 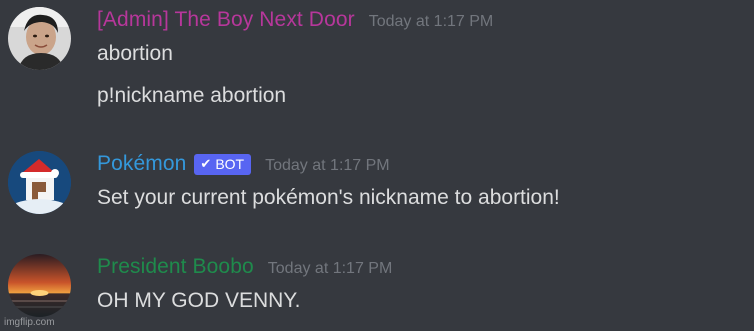 I want to click on bot-badge: ✔ BOT, so click(x=223, y=164).